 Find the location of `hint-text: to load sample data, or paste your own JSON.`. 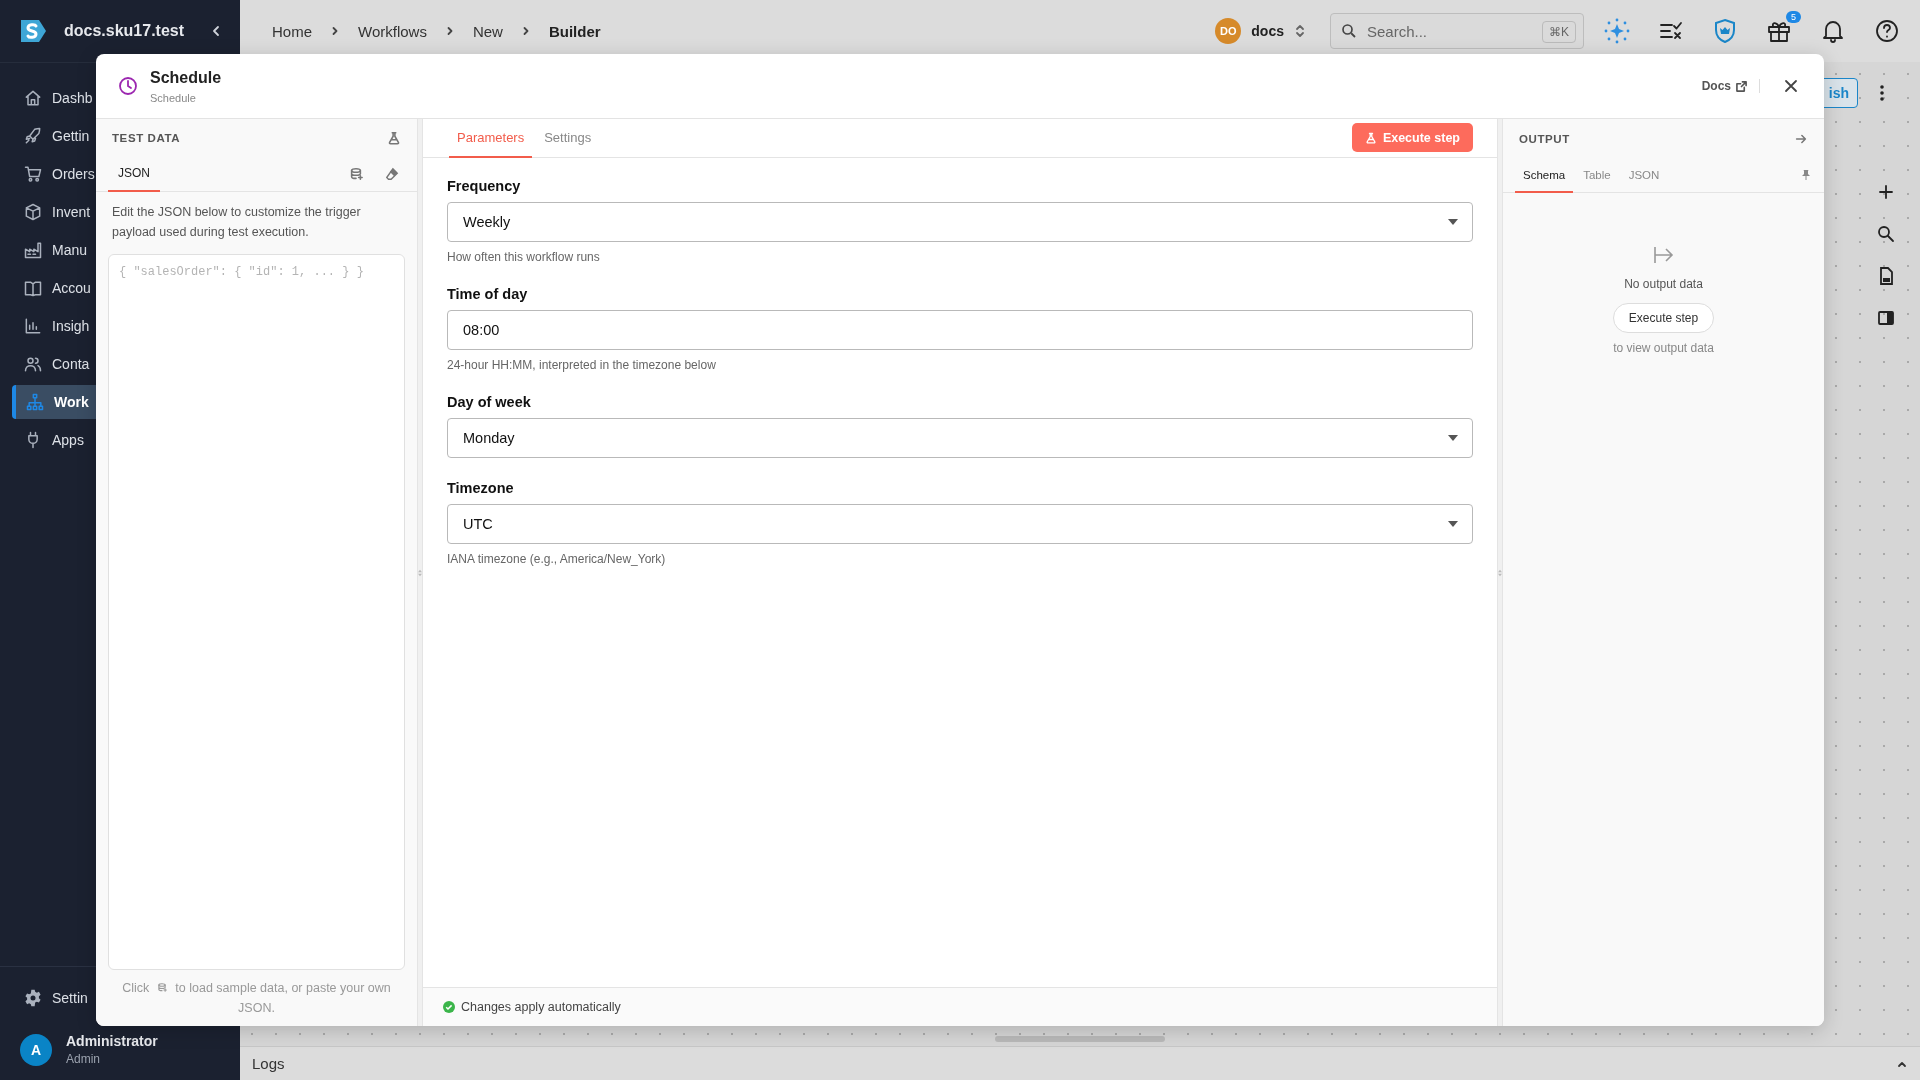

hint-text: to load sample data, or paste your own JSON. is located at coordinates (283, 998).